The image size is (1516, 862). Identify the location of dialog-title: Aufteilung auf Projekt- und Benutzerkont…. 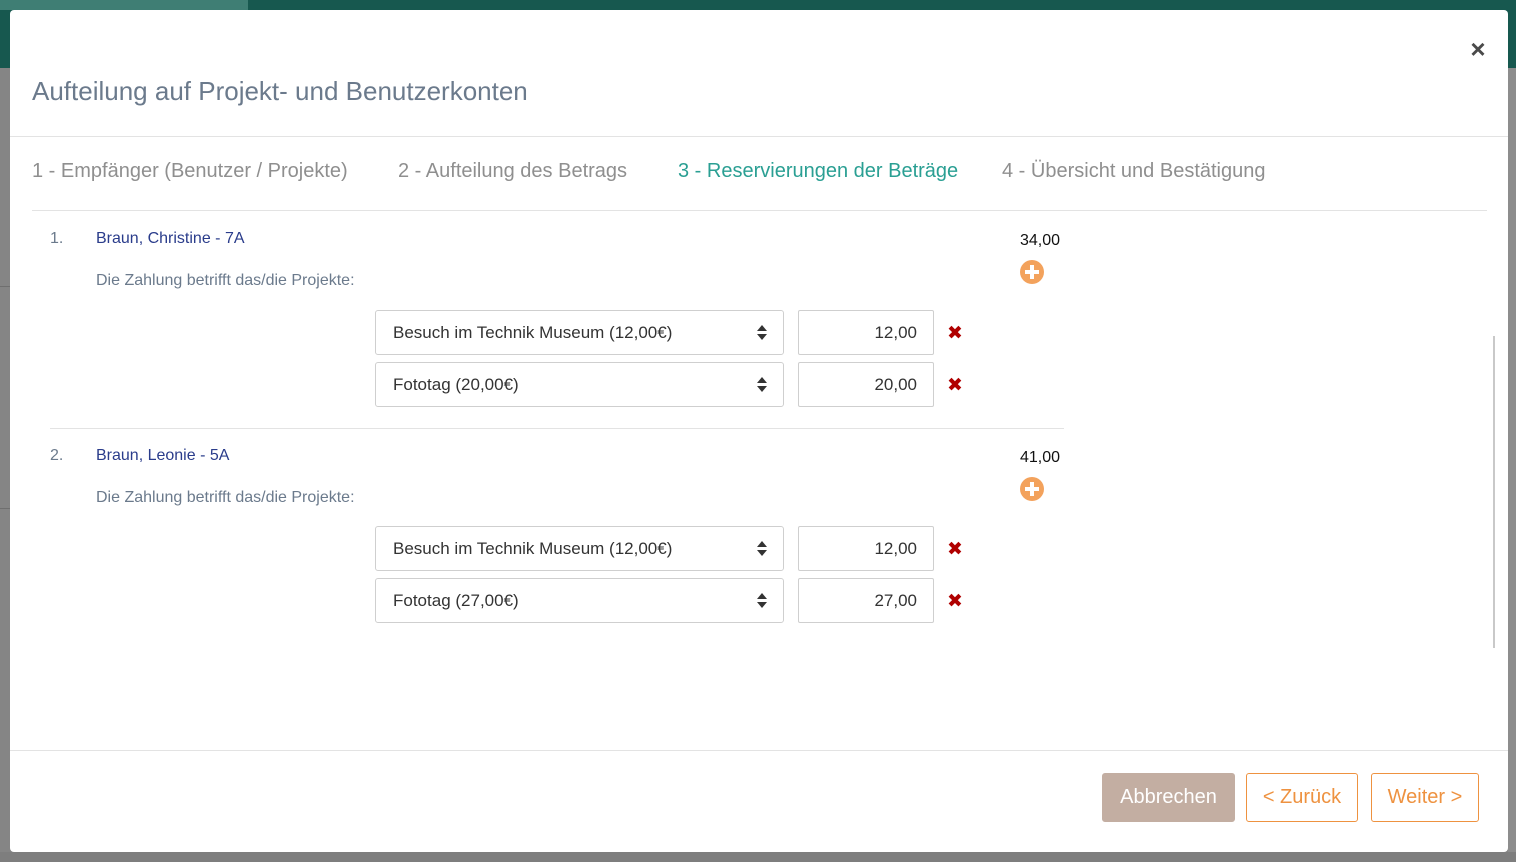
(280, 91).